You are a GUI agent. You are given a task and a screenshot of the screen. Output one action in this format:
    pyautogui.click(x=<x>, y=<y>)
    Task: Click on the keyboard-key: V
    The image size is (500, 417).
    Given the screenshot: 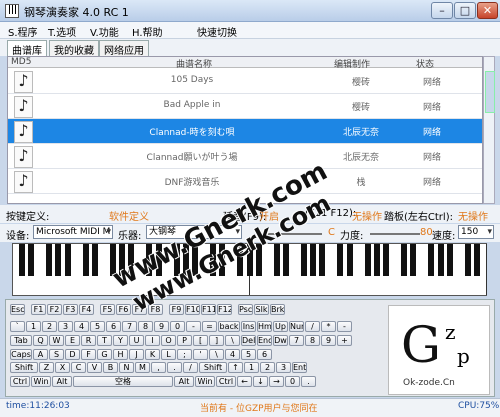 What is the action you would take?
    pyautogui.click(x=94, y=367)
    